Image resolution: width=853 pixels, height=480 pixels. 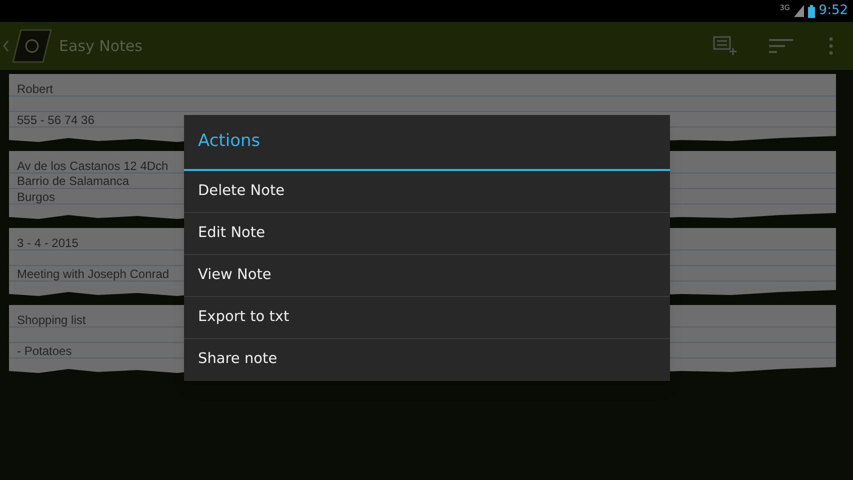 I want to click on battery-icon, so click(x=811, y=11).